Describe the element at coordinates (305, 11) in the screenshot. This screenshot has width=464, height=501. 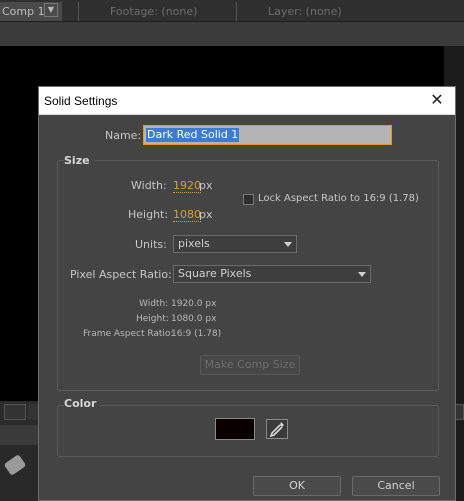
I see `tab-layer: Layer: (none)` at that location.